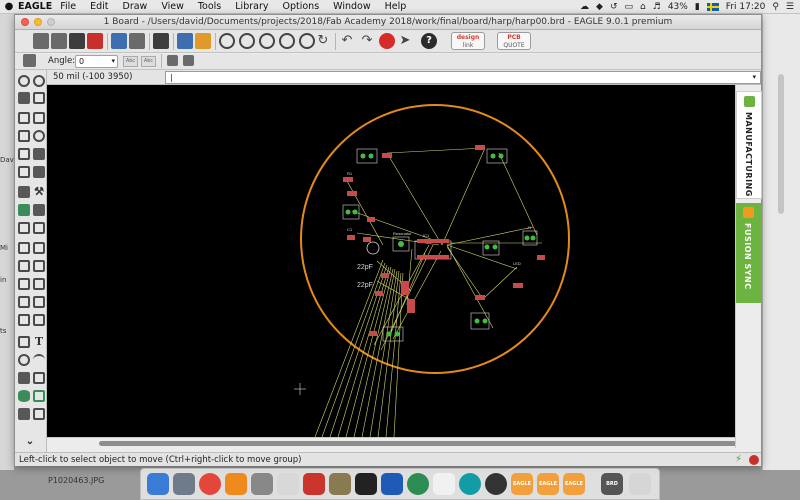 Image resolution: width=800 pixels, height=500 pixels. What do you see at coordinates (697, 7) in the screenshot?
I see `battery-icon: ▮` at bounding box center [697, 7].